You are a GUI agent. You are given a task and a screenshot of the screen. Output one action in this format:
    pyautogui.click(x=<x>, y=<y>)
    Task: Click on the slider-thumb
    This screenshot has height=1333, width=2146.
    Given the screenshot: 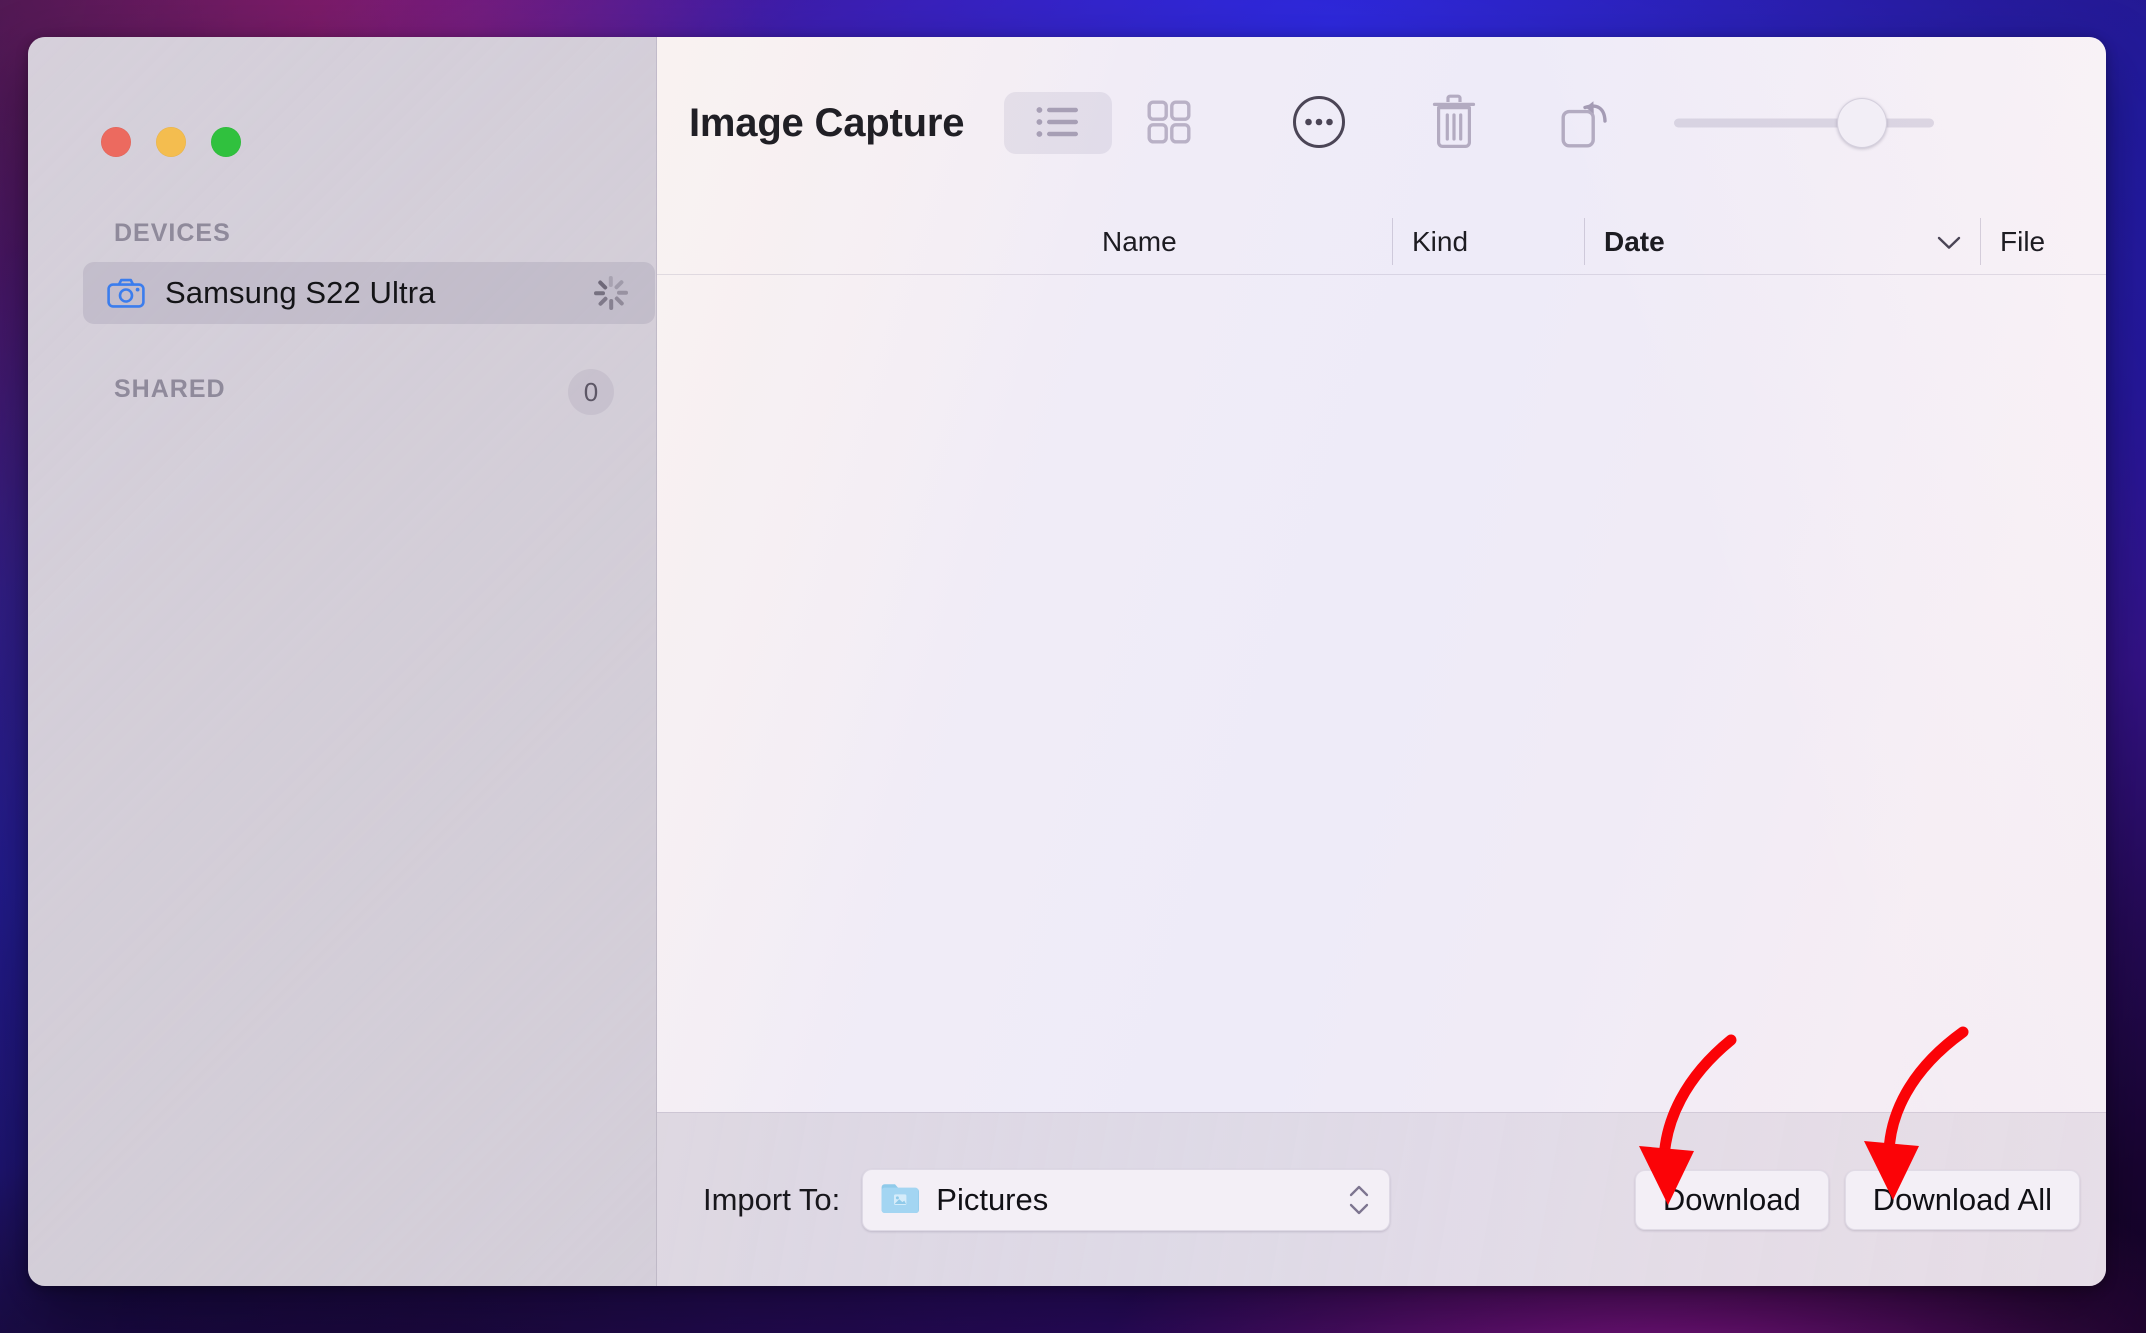 What is the action you would take?
    pyautogui.click(x=1862, y=123)
    